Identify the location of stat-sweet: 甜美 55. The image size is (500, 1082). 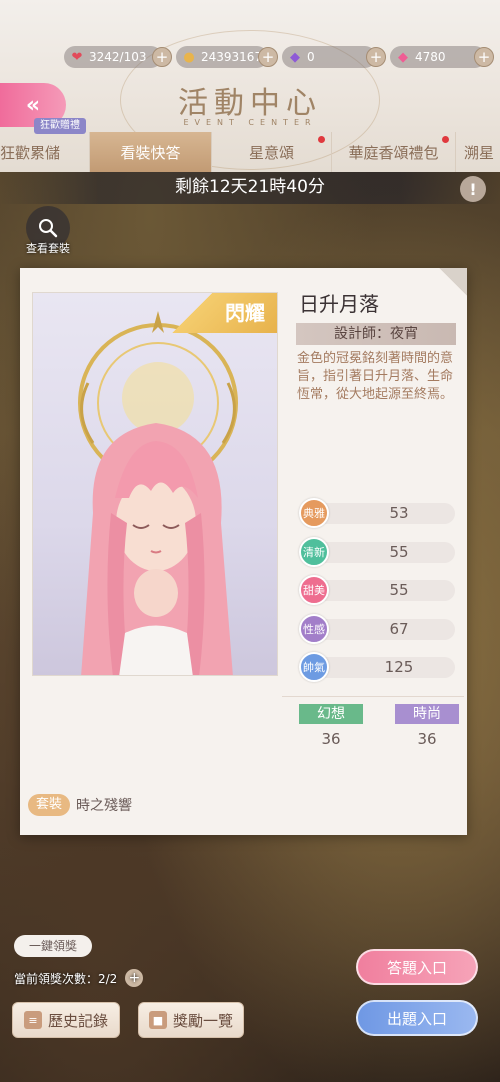
(379, 590).